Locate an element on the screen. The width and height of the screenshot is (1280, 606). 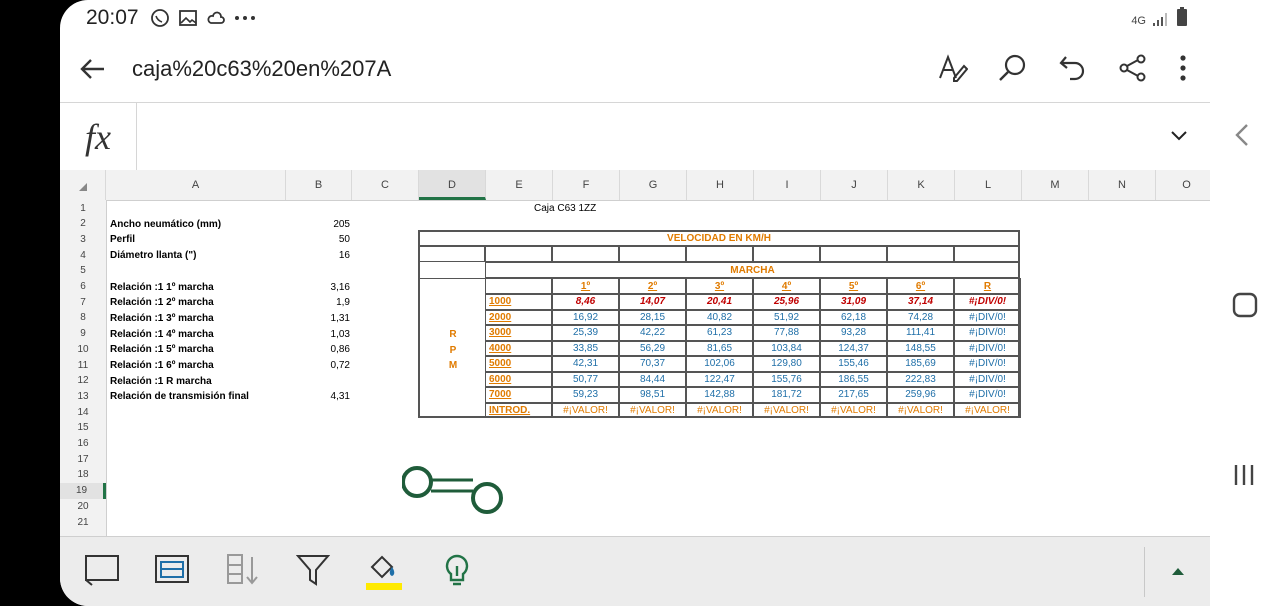
velocity-cell: 62,18 is located at coordinates (853, 317).